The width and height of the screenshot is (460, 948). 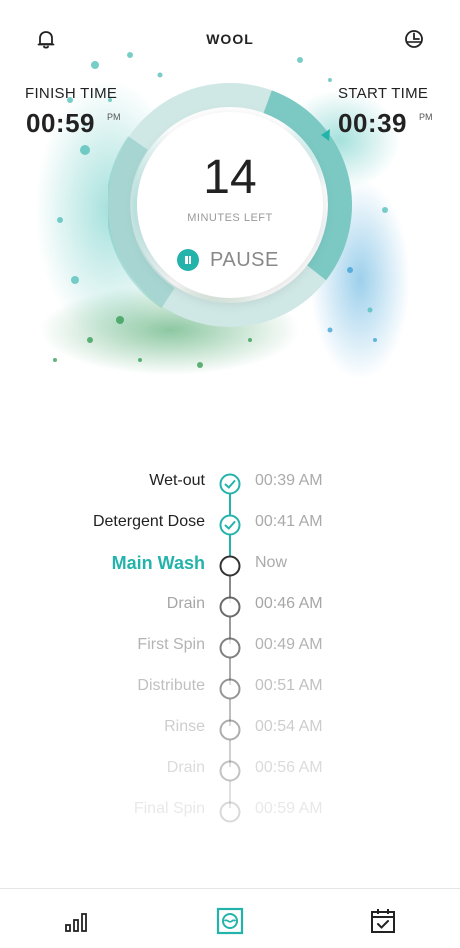 What do you see at coordinates (60, 123) in the screenshot?
I see `finish-time-value: 00:59` at bounding box center [60, 123].